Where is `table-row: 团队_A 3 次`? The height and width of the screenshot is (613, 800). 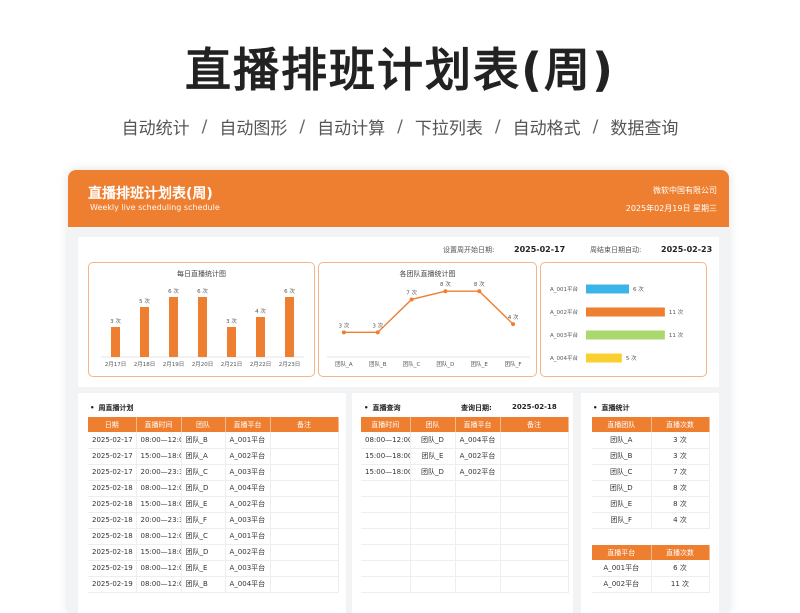
table-row: 团队_A 3 次 is located at coordinates (651, 440).